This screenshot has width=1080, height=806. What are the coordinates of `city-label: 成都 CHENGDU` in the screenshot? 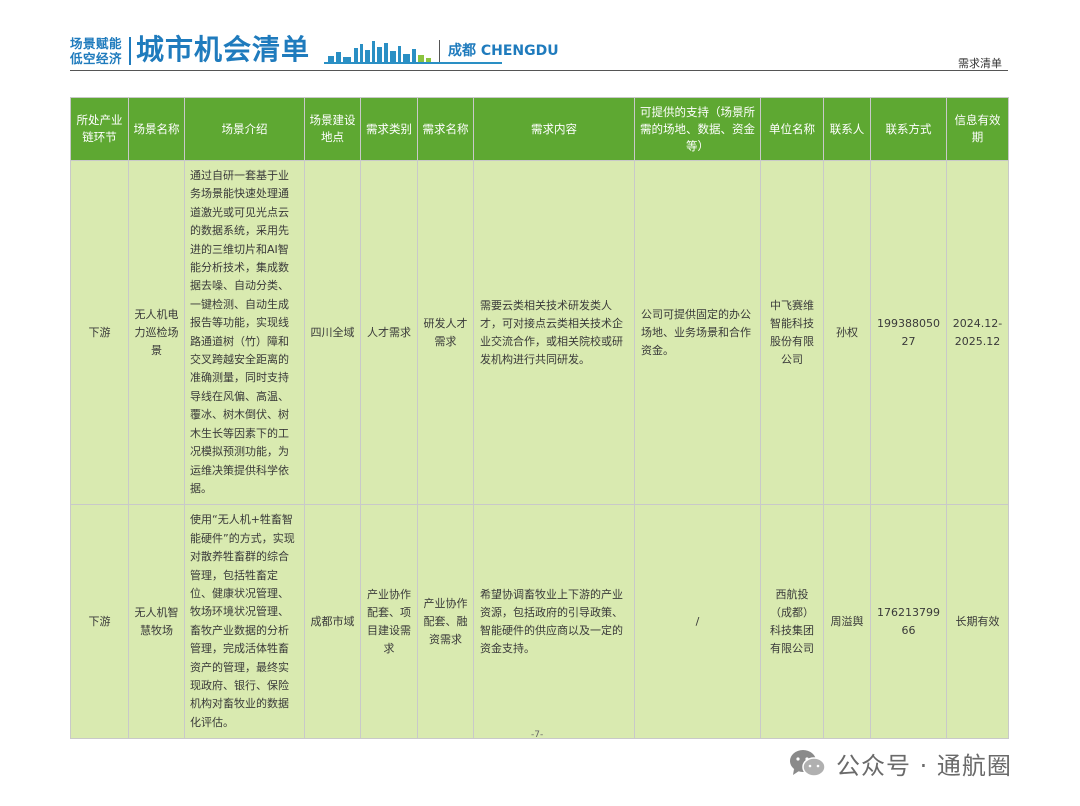 It's located at (503, 51).